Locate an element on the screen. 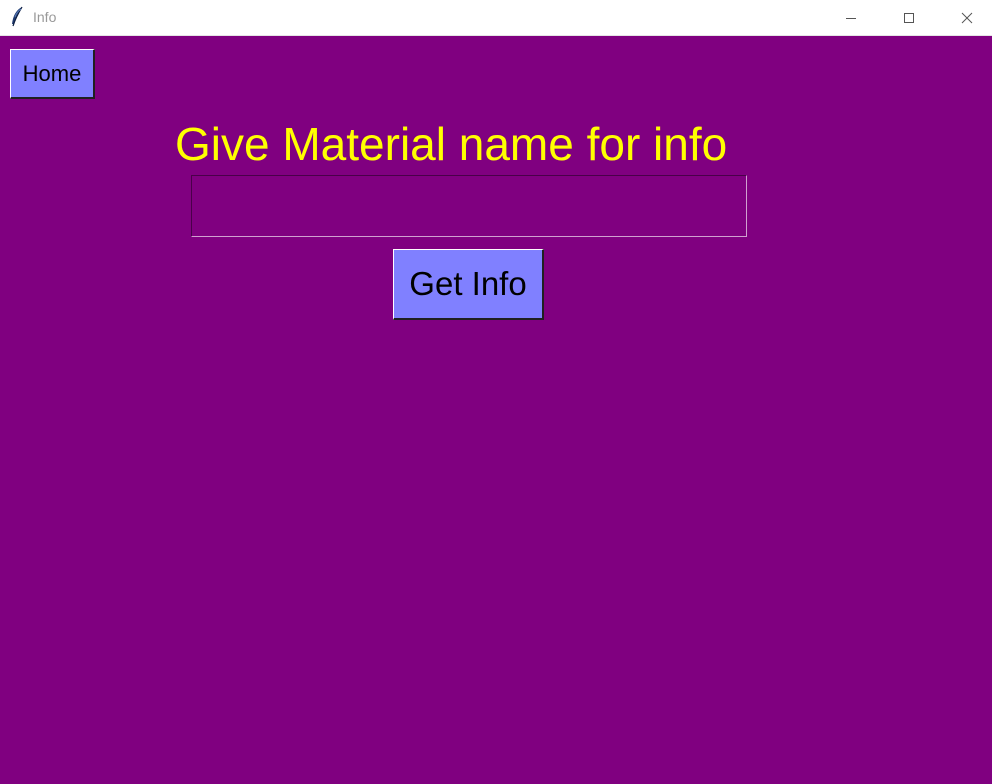  maximize-icon is located at coordinates (909, 18).